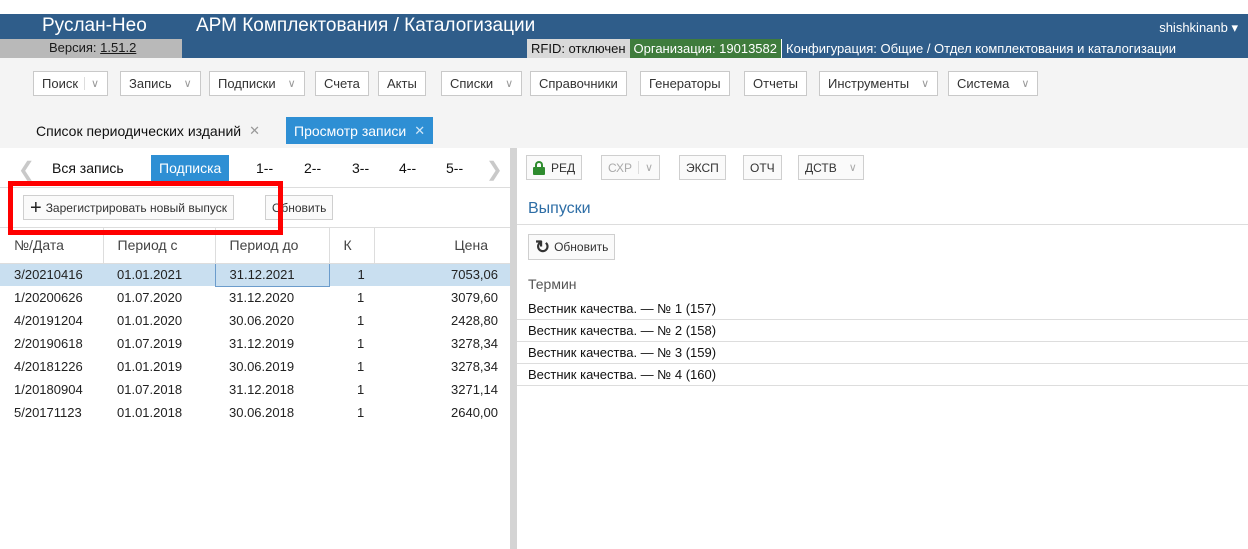 The height and width of the screenshot is (549, 1248). I want to click on save-button: СХР ∨, so click(631, 167).